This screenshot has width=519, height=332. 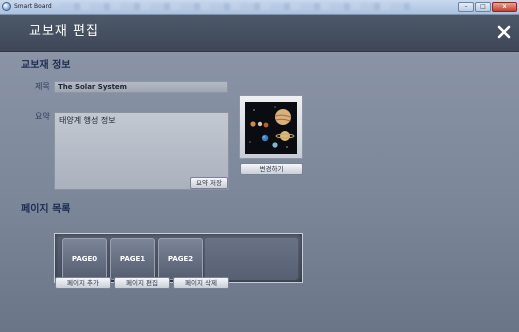 I want to click on os-close-button: x, so click(x=504, y=7).